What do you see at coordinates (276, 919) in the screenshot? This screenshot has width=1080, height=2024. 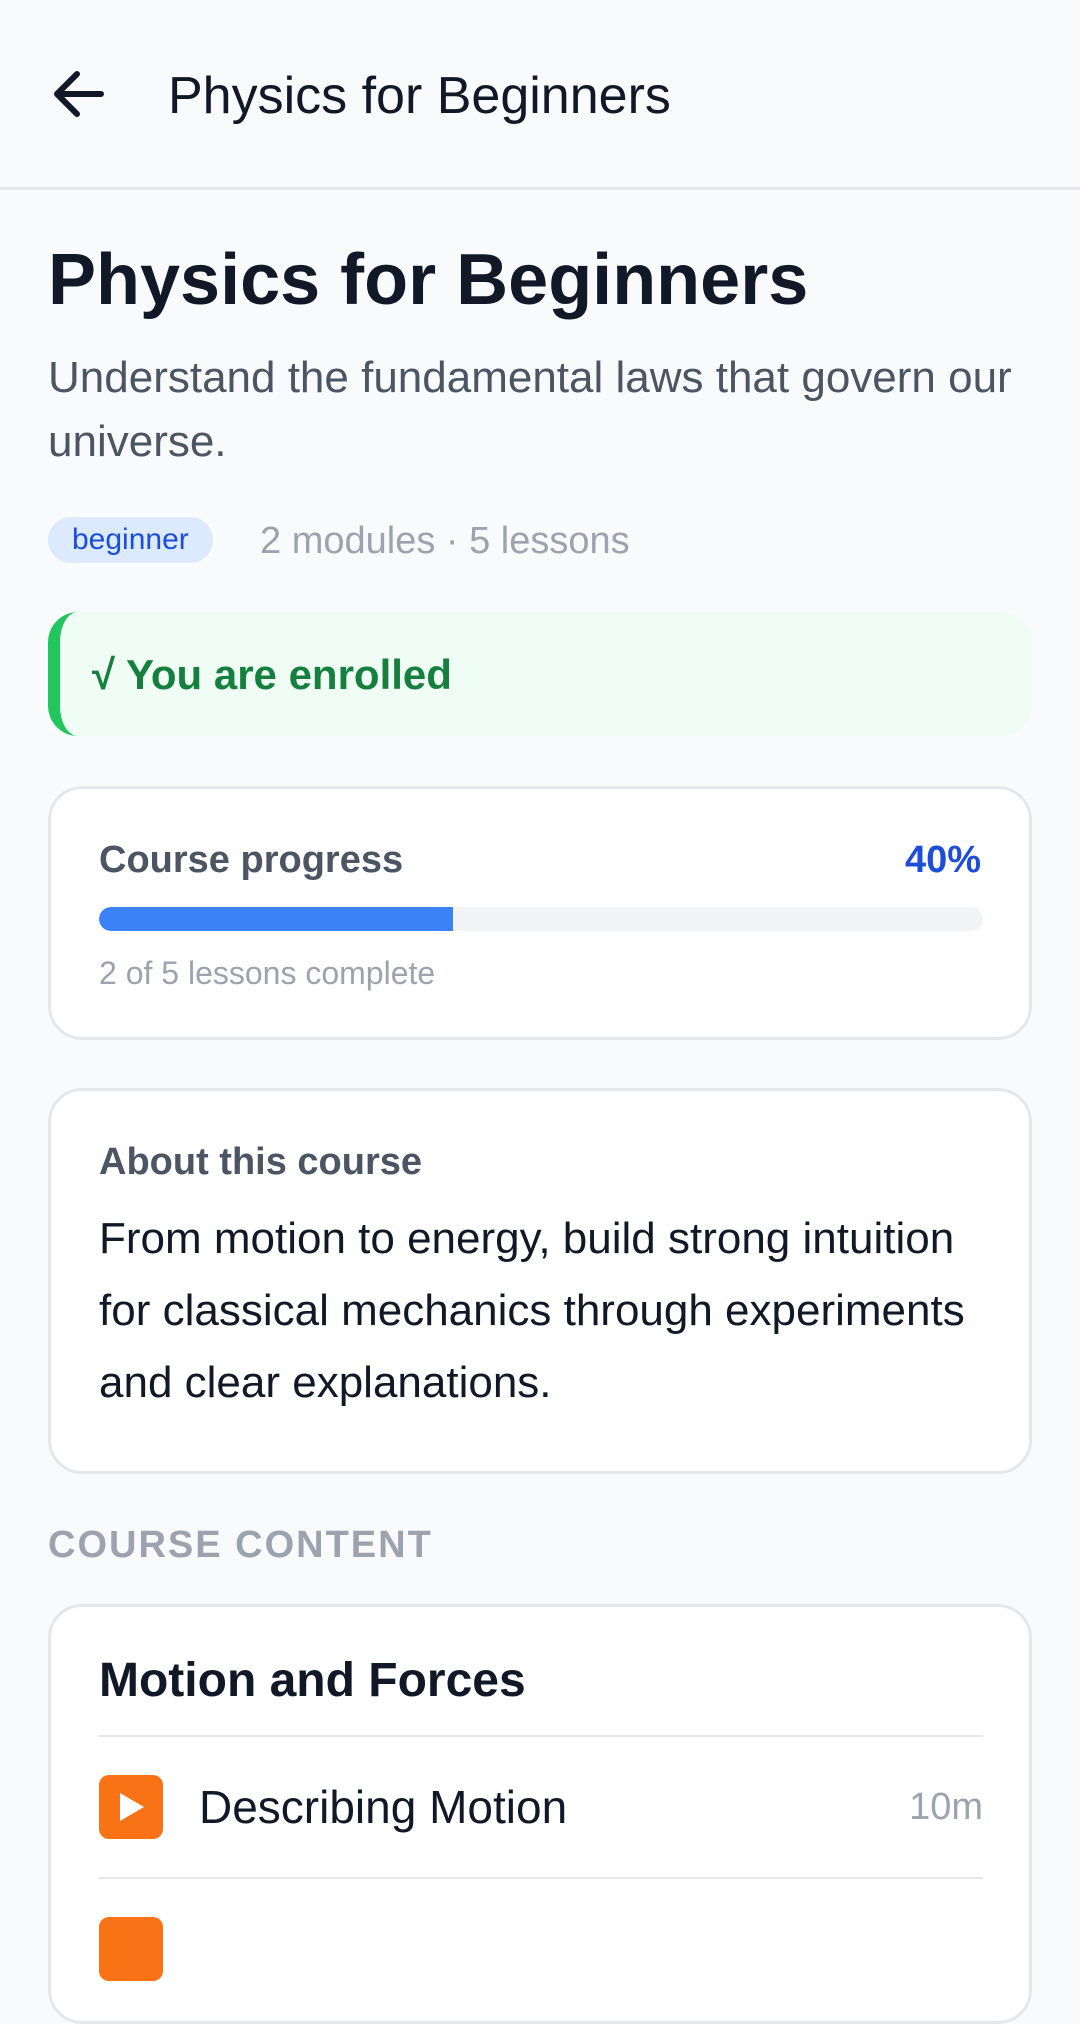 I see `progress-bar-fill` at bounding box center [276, 919].